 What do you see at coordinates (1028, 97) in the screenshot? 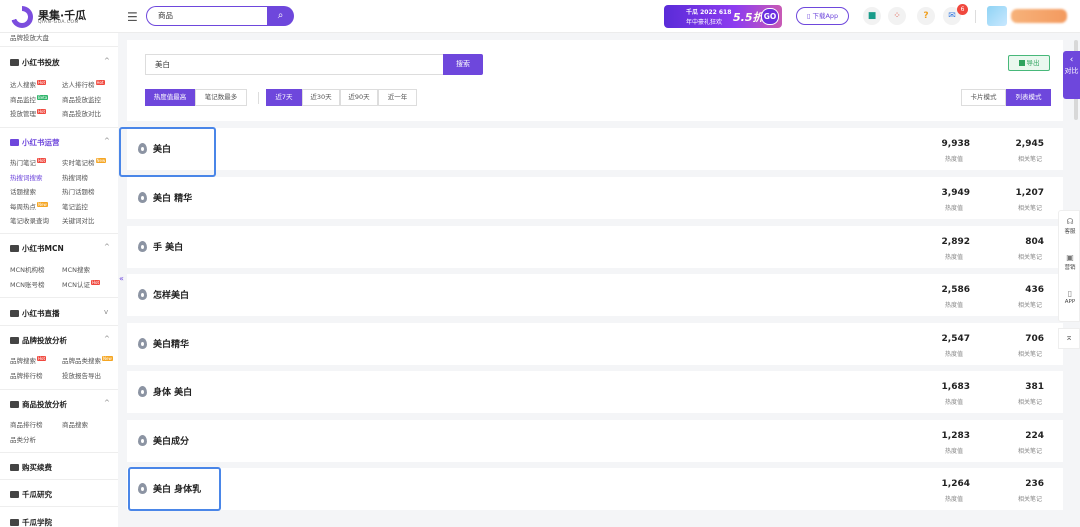
I see `view-list-mode: 列表模式` at bounding box center [1028, 97].